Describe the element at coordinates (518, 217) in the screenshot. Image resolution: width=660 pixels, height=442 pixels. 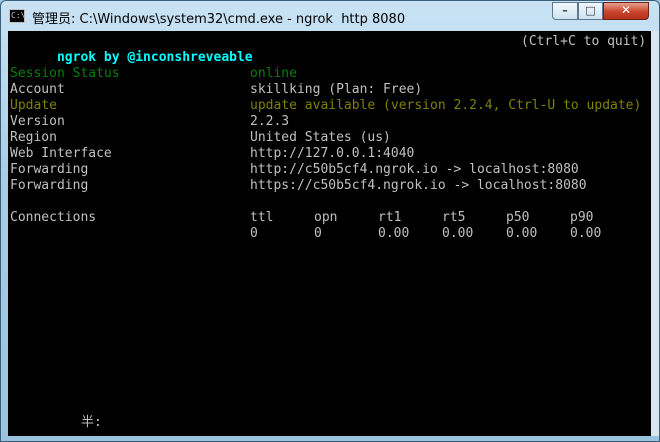
I see `conn-header-p50: p50` at that location.